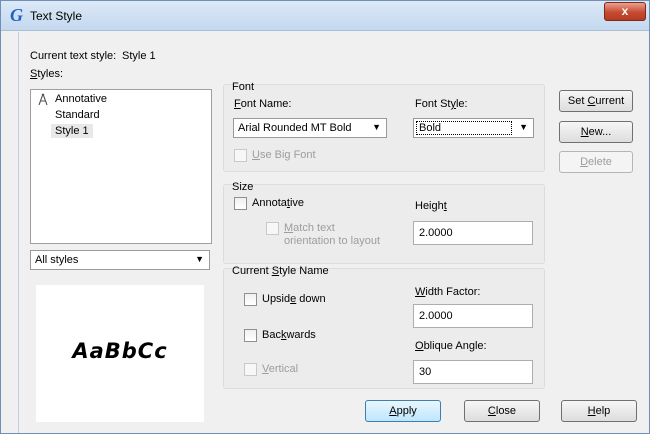 The height and width of the screenshot is (434, 650). What do you see at coordinates (120, 351) in the screenshot?
I see `preview-text: AaBbCc` at bounding box center [120, 351].